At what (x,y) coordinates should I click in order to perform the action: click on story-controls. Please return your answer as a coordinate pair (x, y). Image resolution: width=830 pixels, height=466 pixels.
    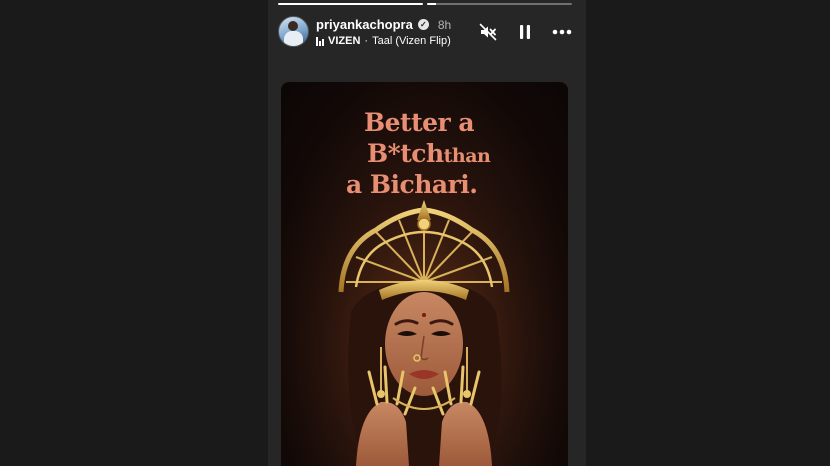
    Looking at the image, I should click on (525, 32).